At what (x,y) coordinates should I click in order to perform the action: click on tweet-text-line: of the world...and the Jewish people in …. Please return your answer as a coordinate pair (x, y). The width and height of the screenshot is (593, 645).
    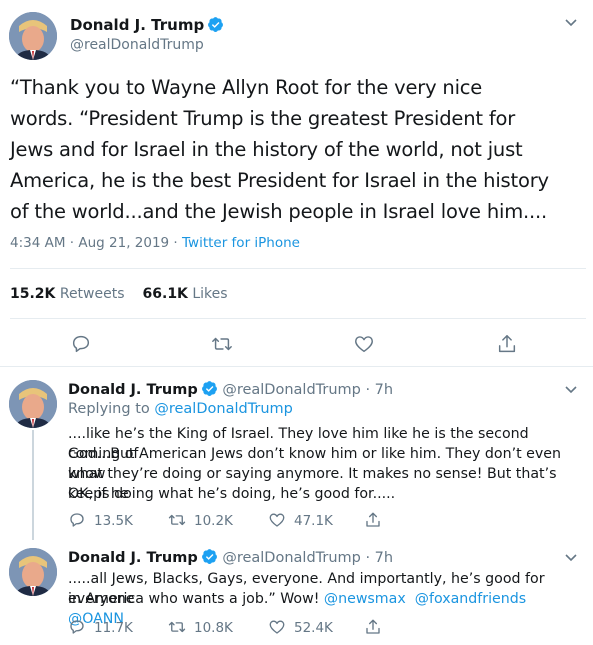
    Looking at the image, I should click on (279, 211).